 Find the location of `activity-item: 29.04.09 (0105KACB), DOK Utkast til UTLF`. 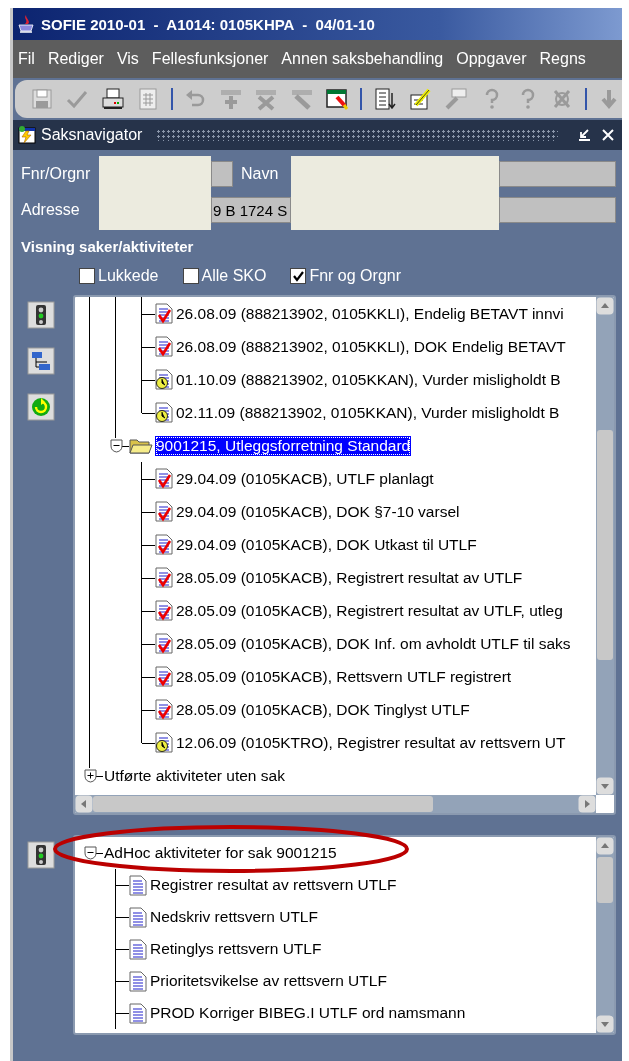

activity-item: 29.04.09 (0105KACB), DOK Utkast til UTLF is located at coordinates (326, 544).